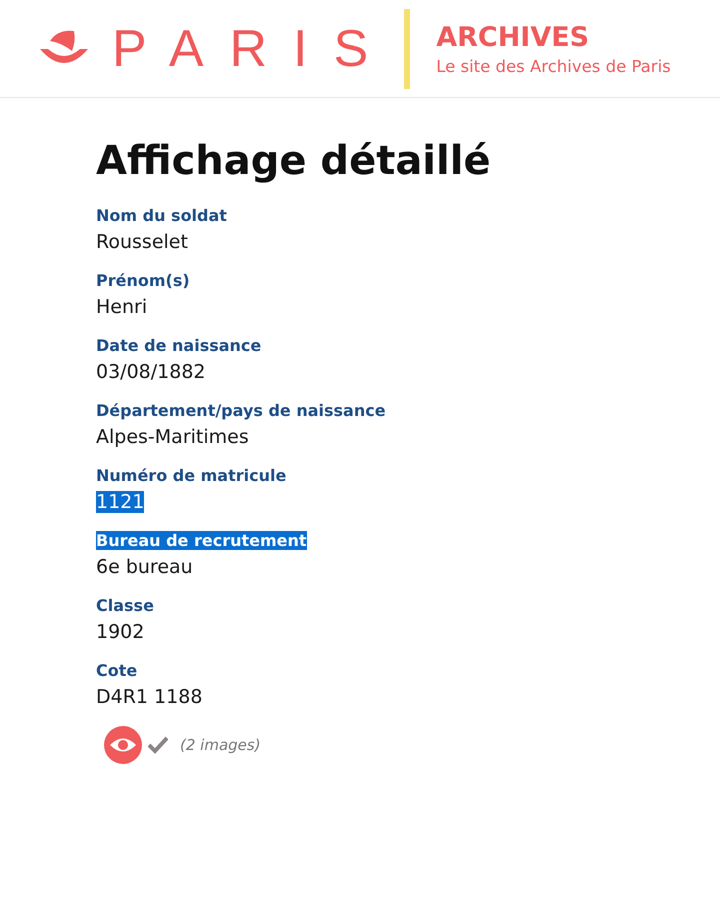 The height and width of the screenshot is (908, 720). What do you see at coordinates (513, 37) in the screenshot?
I see `site-title: ARCHIVES` at bounding box center [513, 37].